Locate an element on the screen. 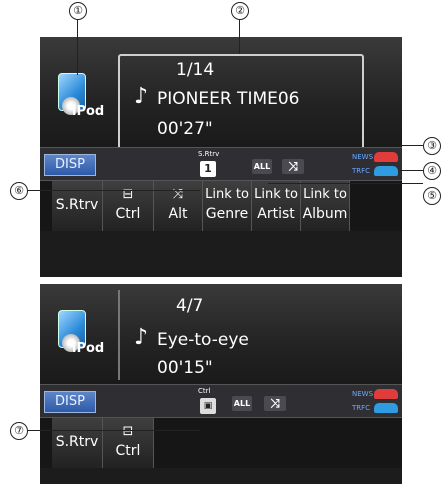  track-count: 1/14 is located at coordinates (195, 70).